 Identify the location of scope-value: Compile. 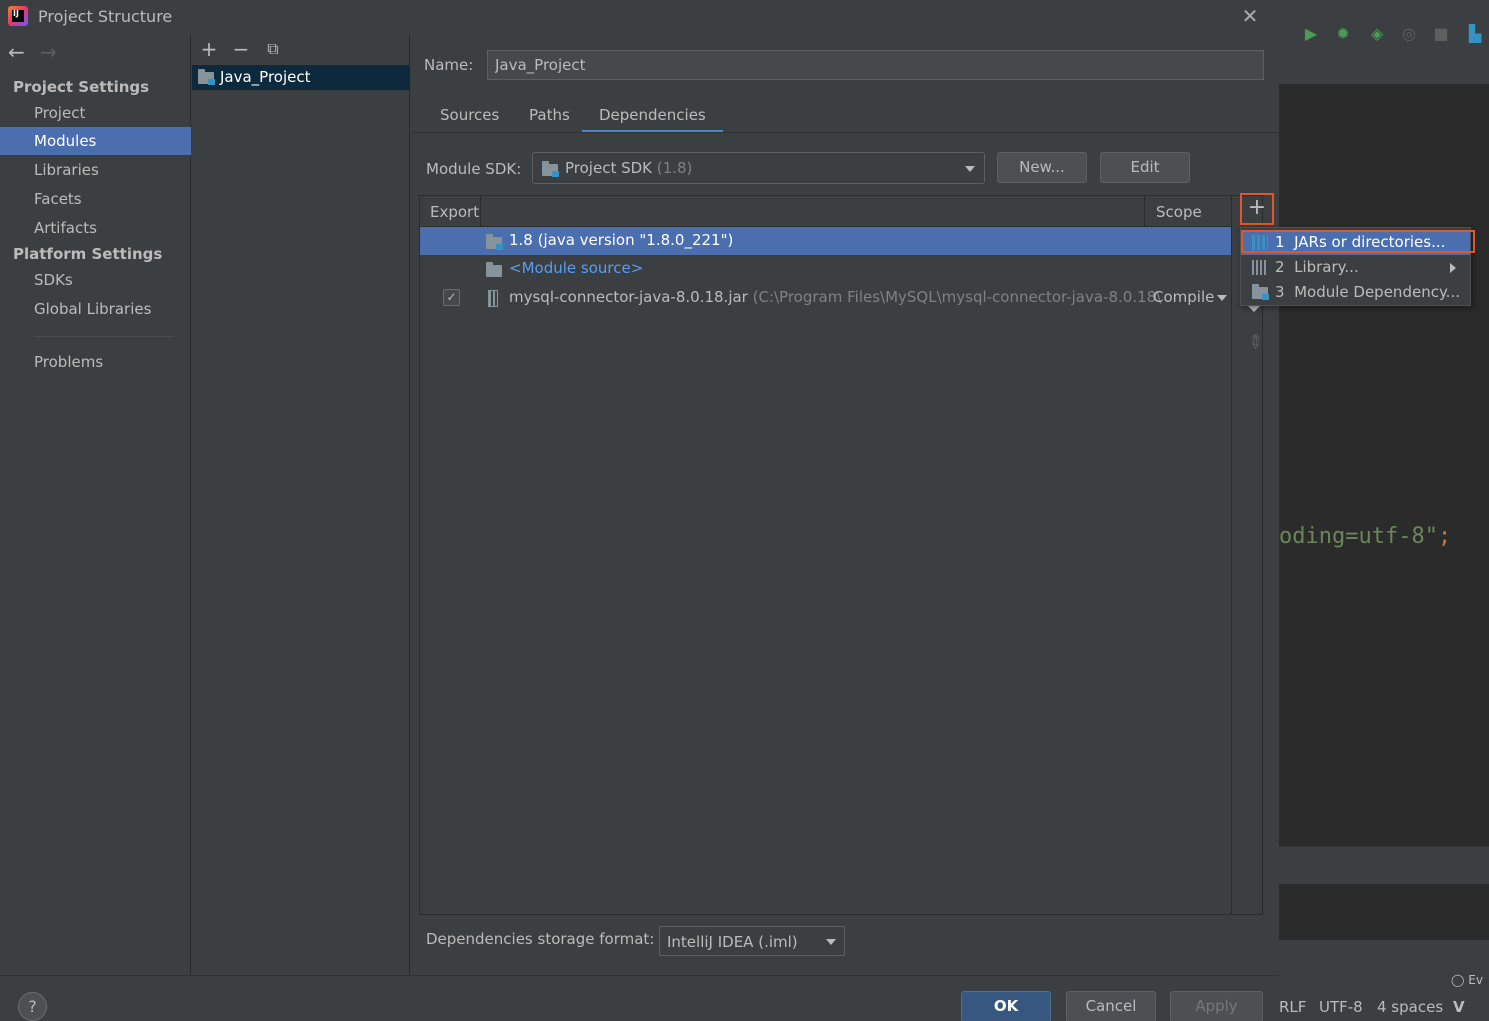
(1184, 297).